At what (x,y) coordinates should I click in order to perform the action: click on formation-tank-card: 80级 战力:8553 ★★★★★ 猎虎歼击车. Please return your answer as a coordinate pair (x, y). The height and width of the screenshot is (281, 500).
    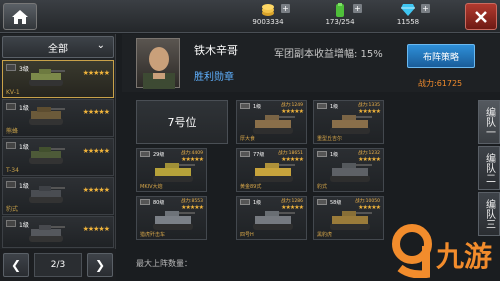
    Looking at the image, I should click on (171, 218).